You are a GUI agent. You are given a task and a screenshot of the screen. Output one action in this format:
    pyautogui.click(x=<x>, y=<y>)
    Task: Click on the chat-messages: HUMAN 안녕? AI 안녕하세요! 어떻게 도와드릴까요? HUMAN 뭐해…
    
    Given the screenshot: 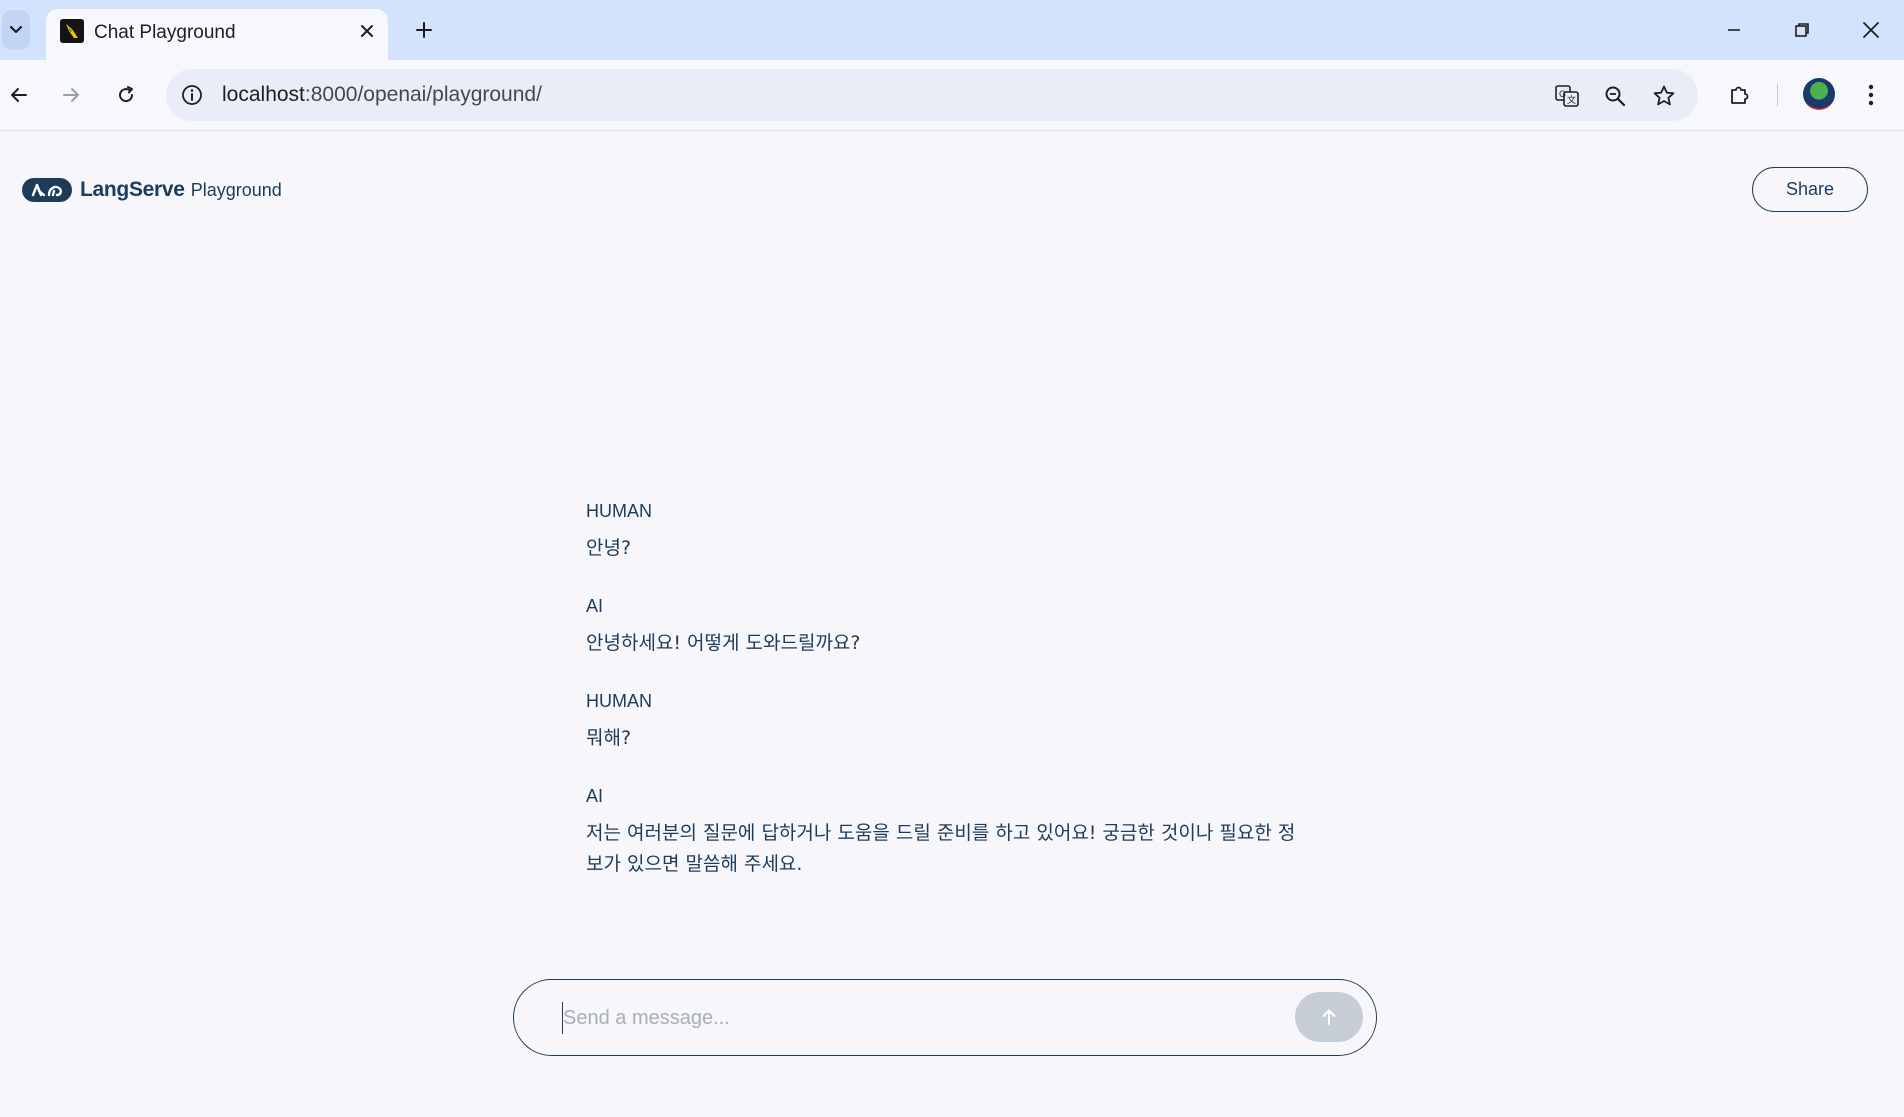 What is the action you would take?
    pyautogui.click(x=966, y=704)
    